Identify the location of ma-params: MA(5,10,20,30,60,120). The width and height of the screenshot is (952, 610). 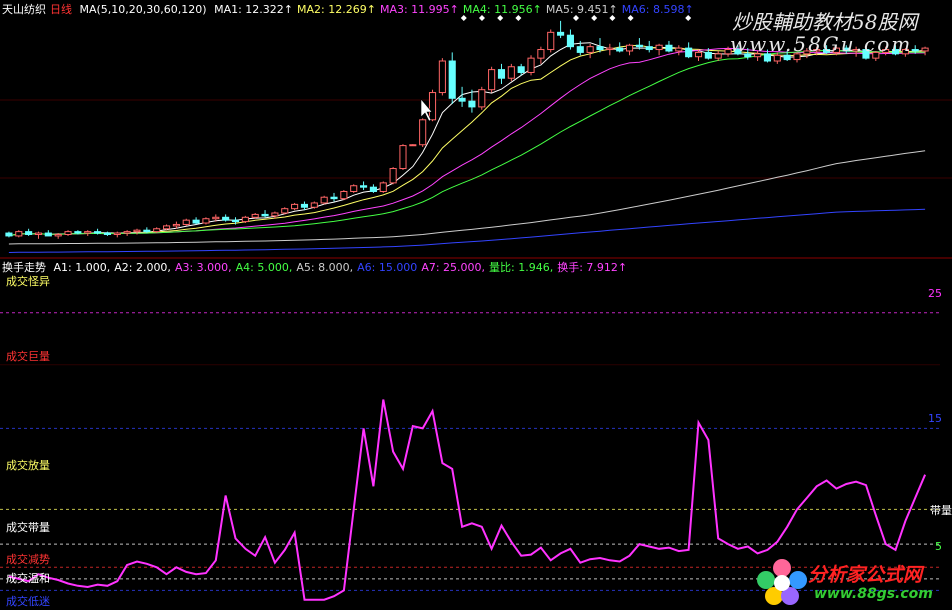
(143, 9).